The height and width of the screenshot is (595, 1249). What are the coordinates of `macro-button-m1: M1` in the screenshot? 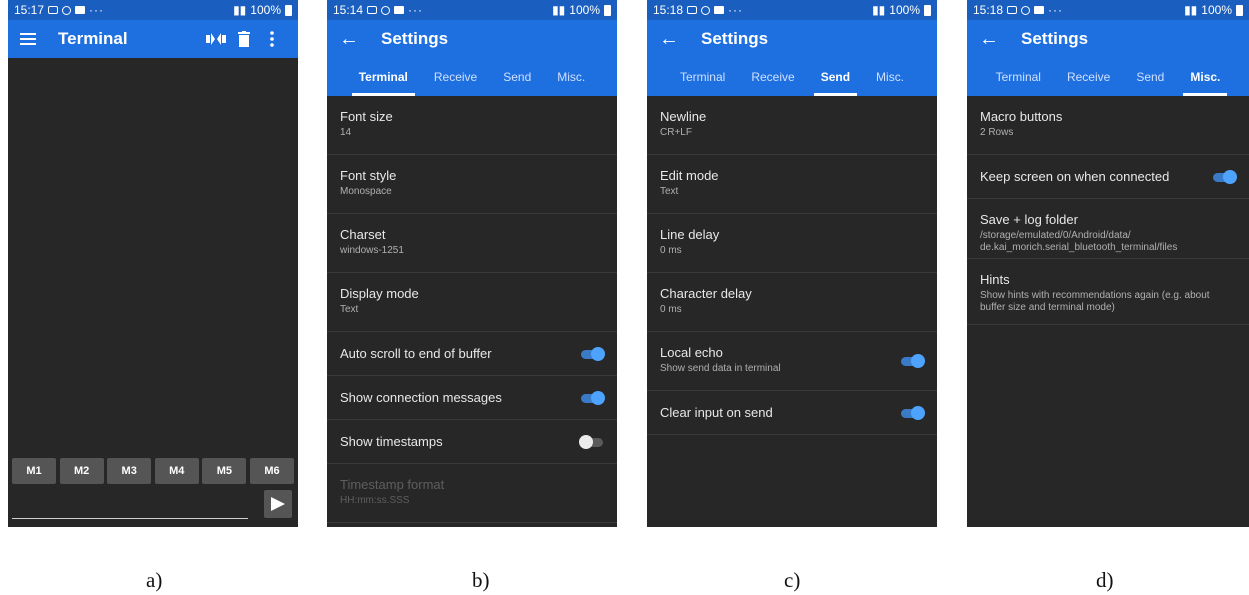 It's located at (34, 471).